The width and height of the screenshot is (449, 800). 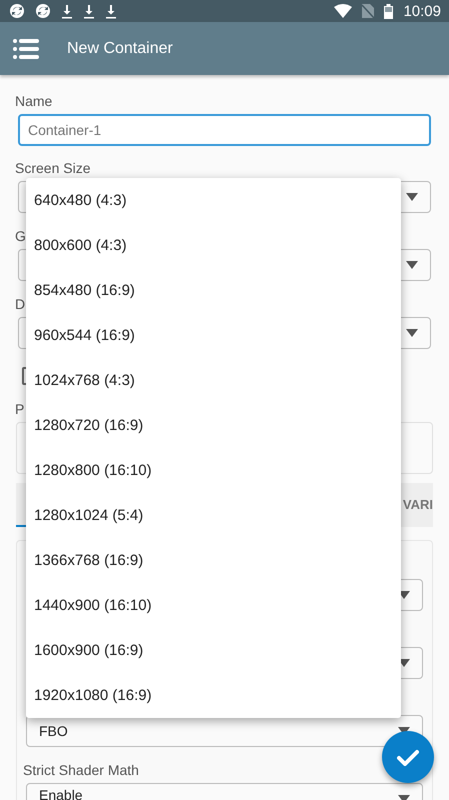 What do you see at coordinates (224, 791) in the screenshot?
I see `dropdown-field: Enable` at bounding box center [224, 791].